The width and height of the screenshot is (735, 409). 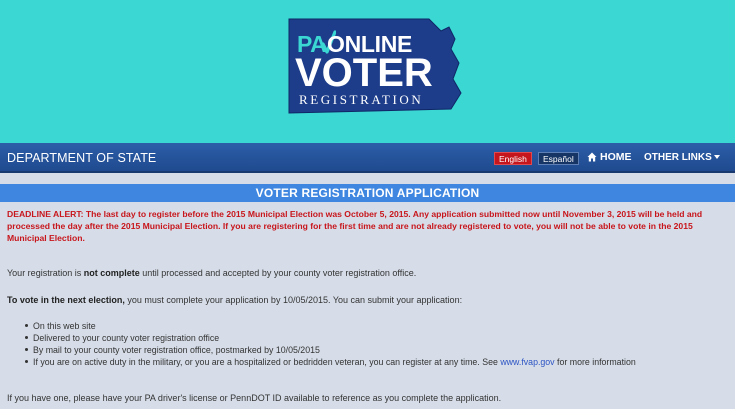 What do you see at coordinates (330, 326) in the screenshot?
I see `list-item: On this web site` at bounding box center [330, 326].